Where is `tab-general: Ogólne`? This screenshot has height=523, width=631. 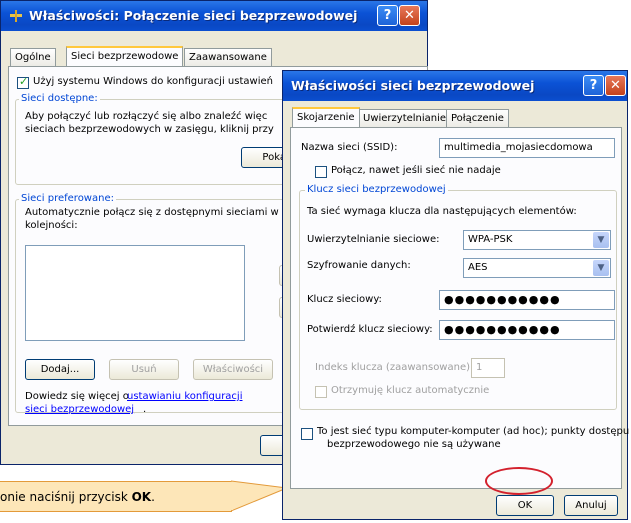
tab-general: Ogólne is located at coordinates (33, 57).